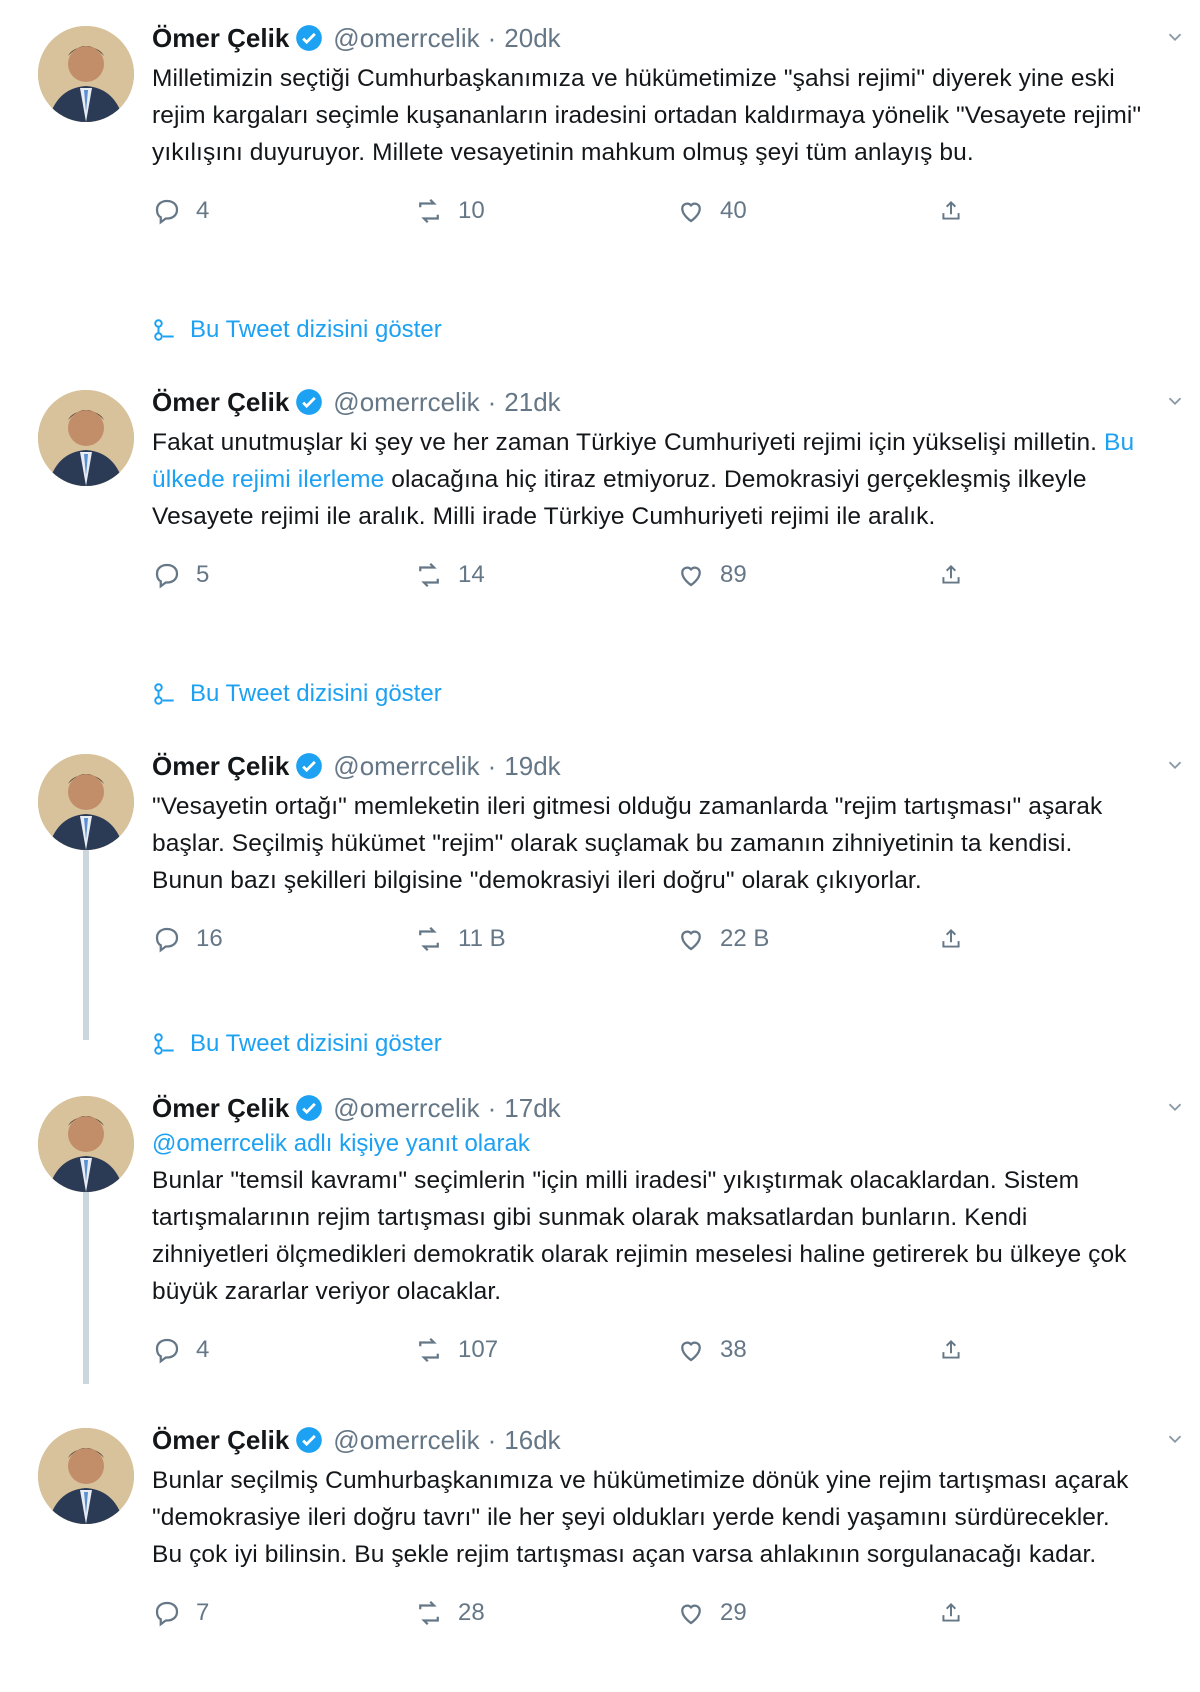  Describe the element at coordinates (532, 1440) in the screenshot. I see `timestamp: 16dk` at that location.